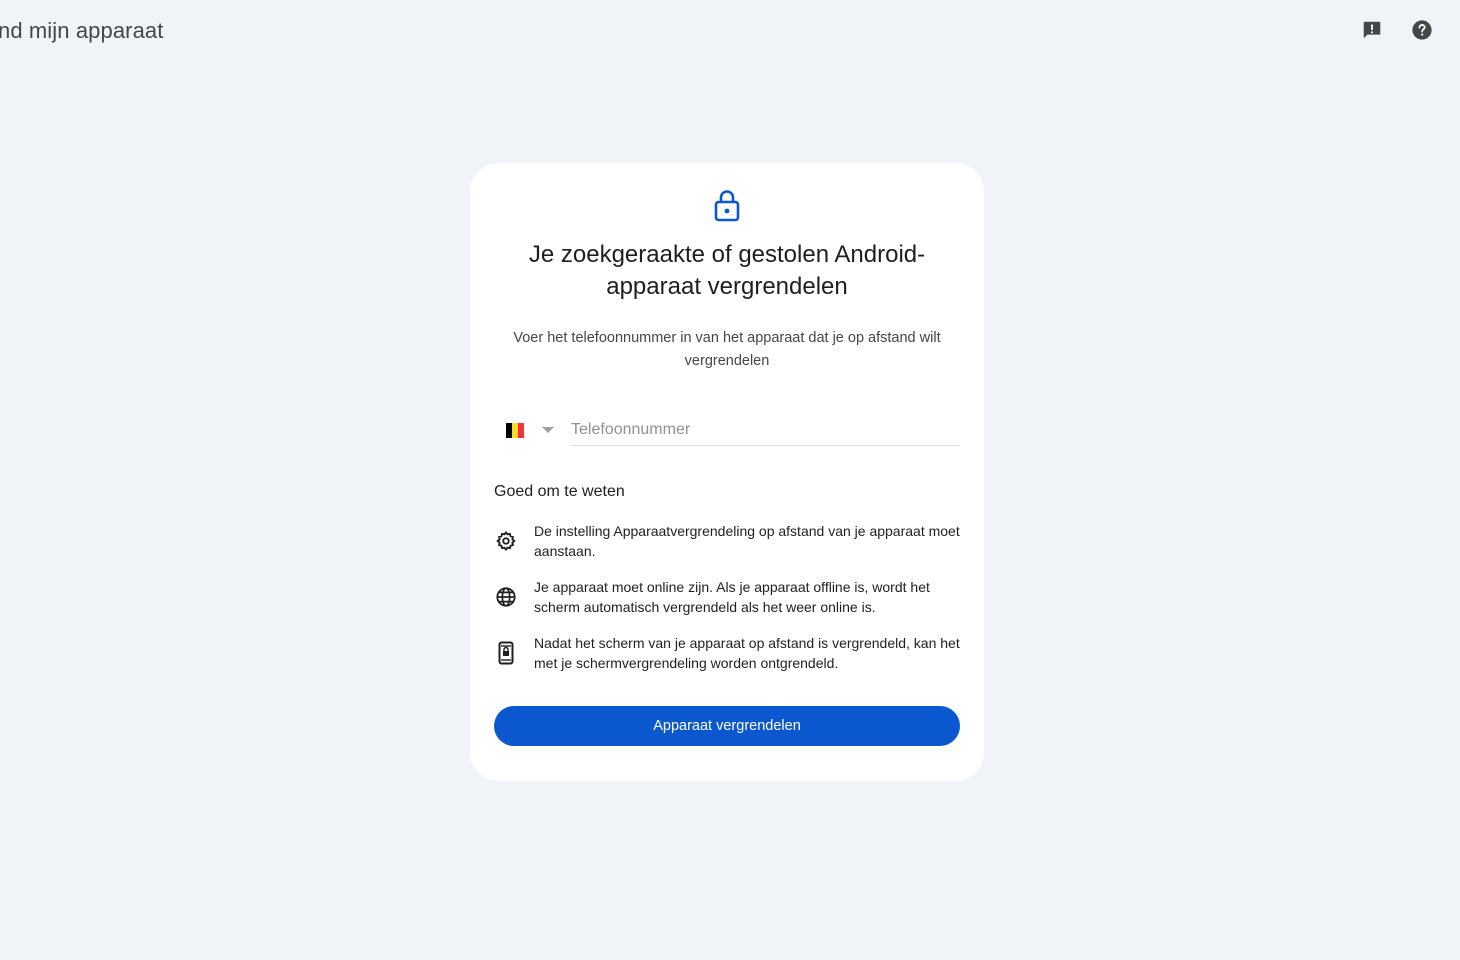 This screenshot has width=1460, height=960. I want to click on belgium-flag-icon, so click(515, 430).